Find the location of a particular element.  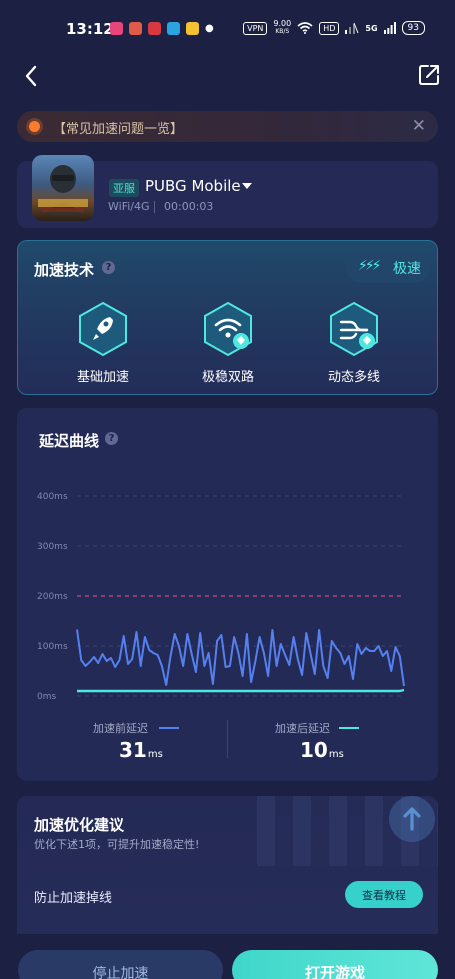

close-icon: ✕ is located at coordinates (419, 126).